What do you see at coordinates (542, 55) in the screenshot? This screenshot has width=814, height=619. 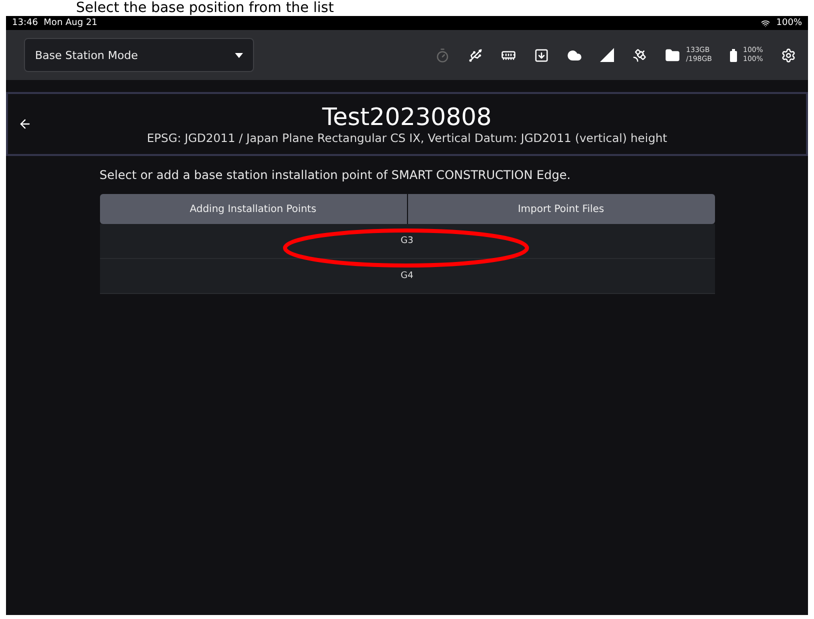 I see `download-icon` at bounding box center [542, 55].